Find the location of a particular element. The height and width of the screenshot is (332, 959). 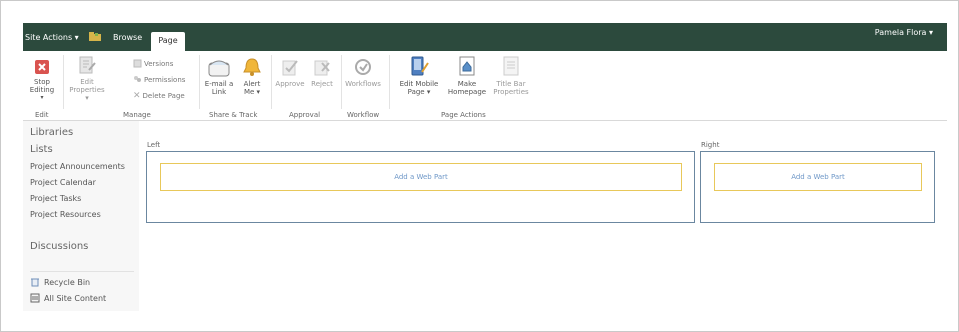

add-web-part-right-label: Add a Web Part is located at coordinates (818, 177).